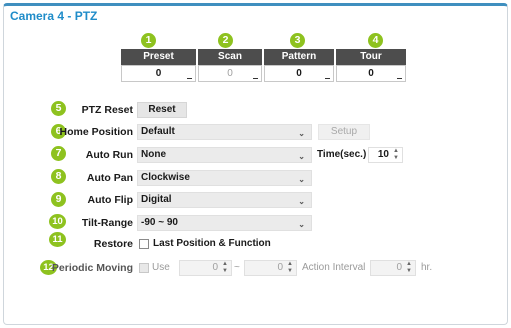 Image resolution: width=511 pixels, height=328 pixels. I want to click on tour-value: 0, so click(371, 73).